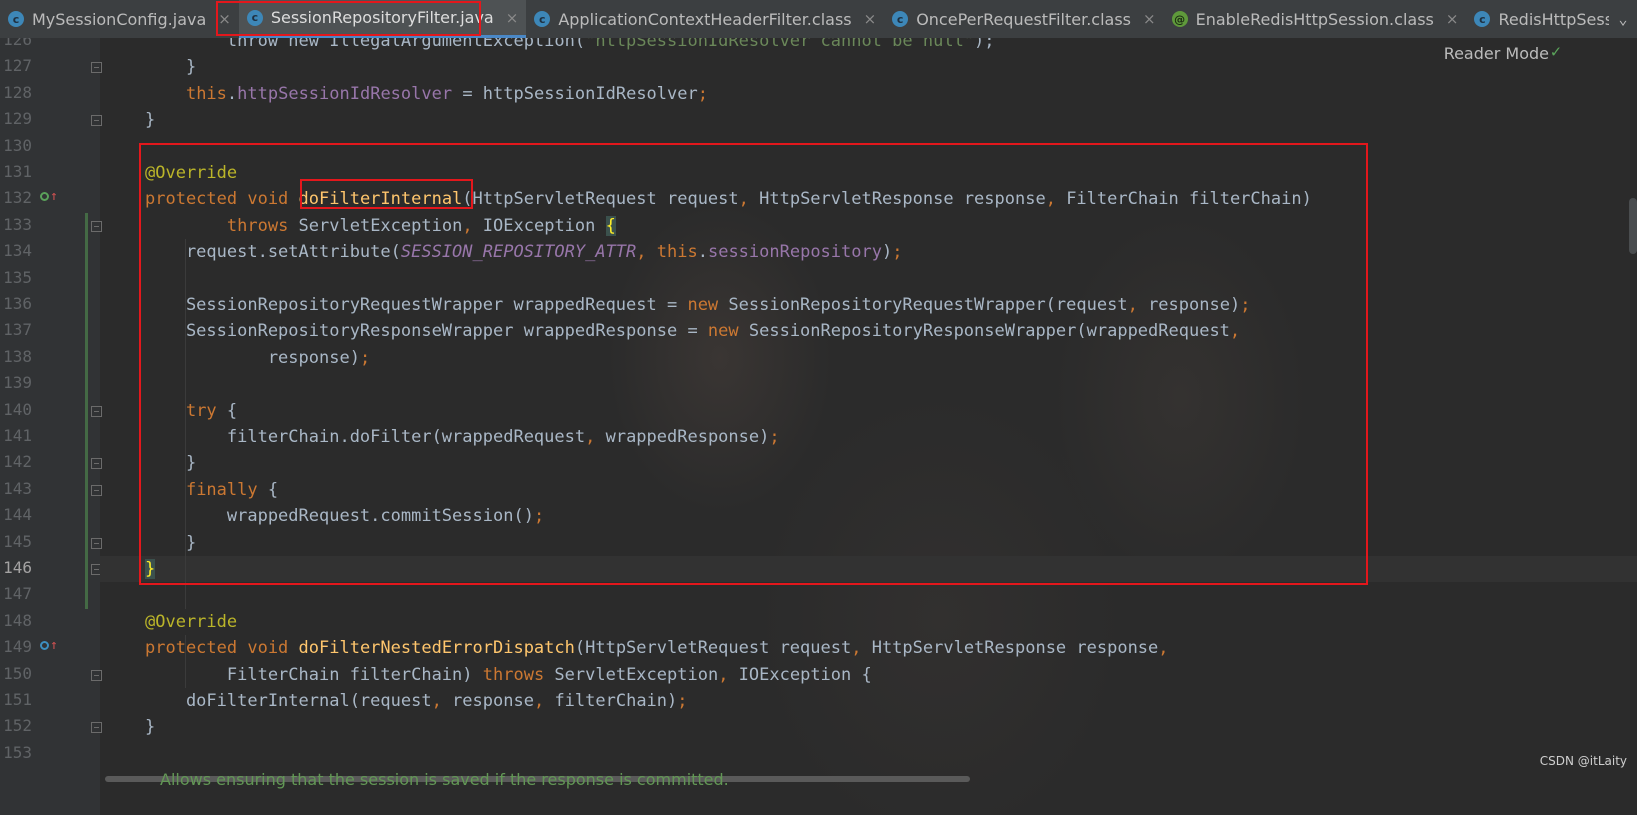 This screenshot has height=815, width=1637. I want to click on tab-list-chevron-icon: ⌄, so click(1623, 19).